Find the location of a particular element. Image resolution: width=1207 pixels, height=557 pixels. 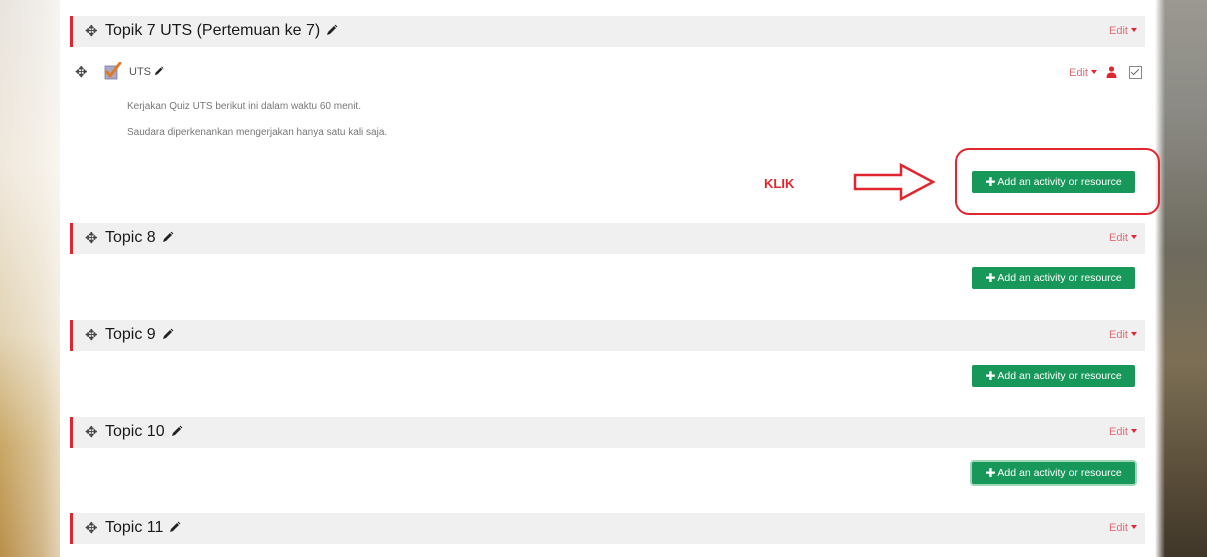

add-activity-button-topic-9: ✚ Add an activity or resource is located at coordinates (1053, 376).